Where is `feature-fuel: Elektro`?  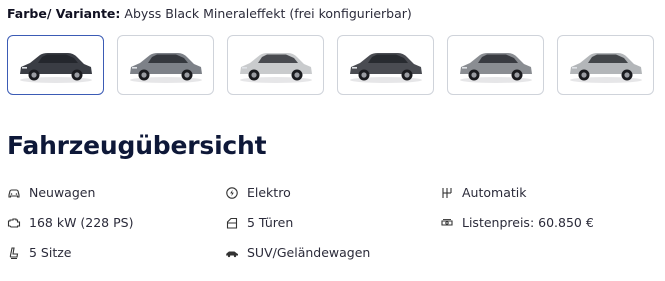
feature-fuel: Elektro is located at coordinates (258, 192).